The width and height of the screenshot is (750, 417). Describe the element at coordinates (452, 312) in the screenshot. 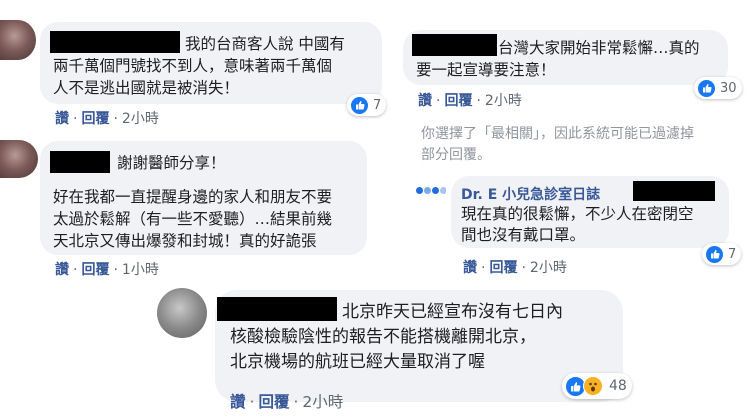

I see `comment-text-line: 北京昨天已經宣布沒有七日內` at that location.